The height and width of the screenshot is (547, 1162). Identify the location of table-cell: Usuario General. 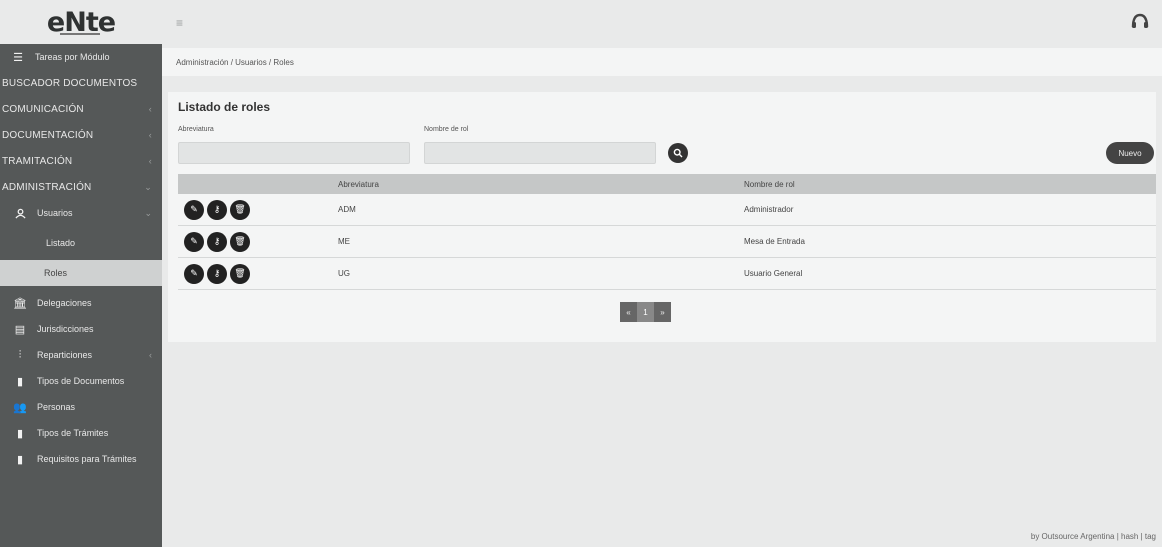
(773, 273).